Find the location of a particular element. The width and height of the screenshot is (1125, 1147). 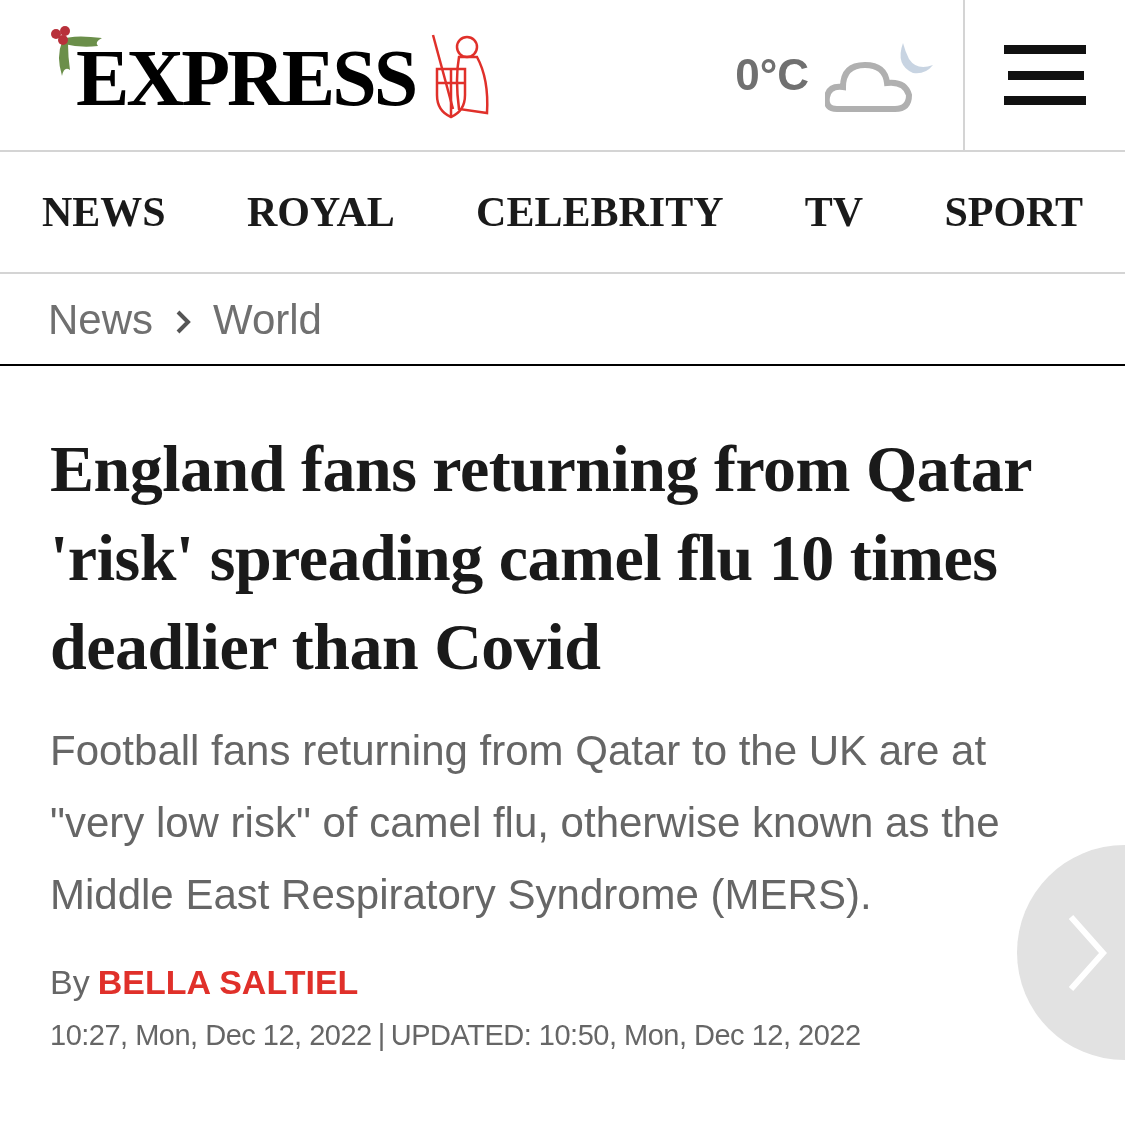

breadcrumb-link: News is located at coordinates (101, 319).